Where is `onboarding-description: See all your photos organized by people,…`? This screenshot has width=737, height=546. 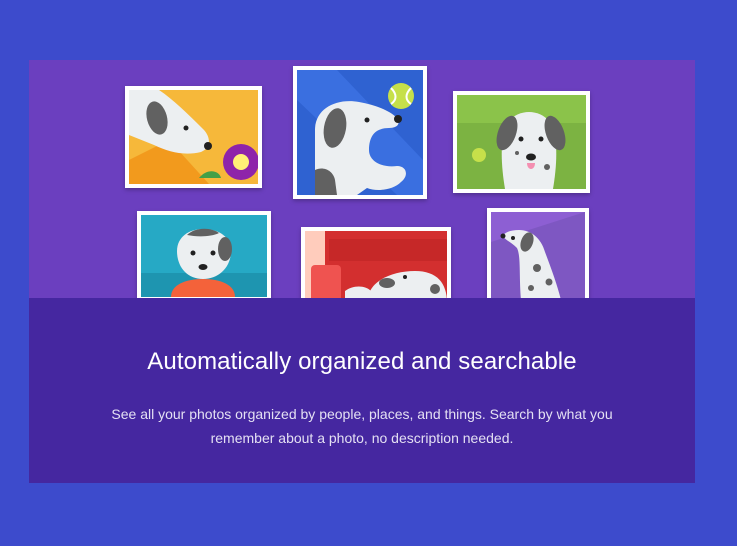 onboarding-description: See all your photos organized by people,… is located at coordinates (362, 426).